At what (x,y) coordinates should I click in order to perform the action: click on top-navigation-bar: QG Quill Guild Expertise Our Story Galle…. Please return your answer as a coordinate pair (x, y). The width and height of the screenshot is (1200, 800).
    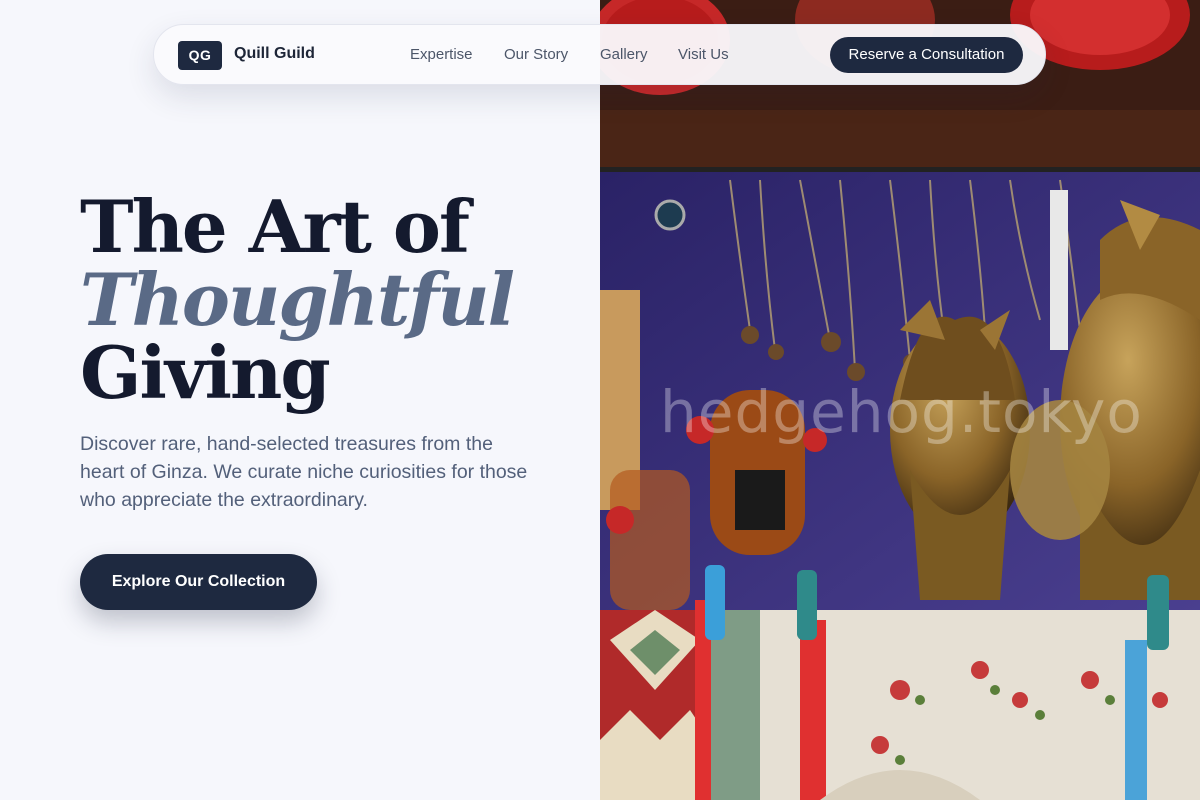
    Looking at the image, I should click on (599, 54).